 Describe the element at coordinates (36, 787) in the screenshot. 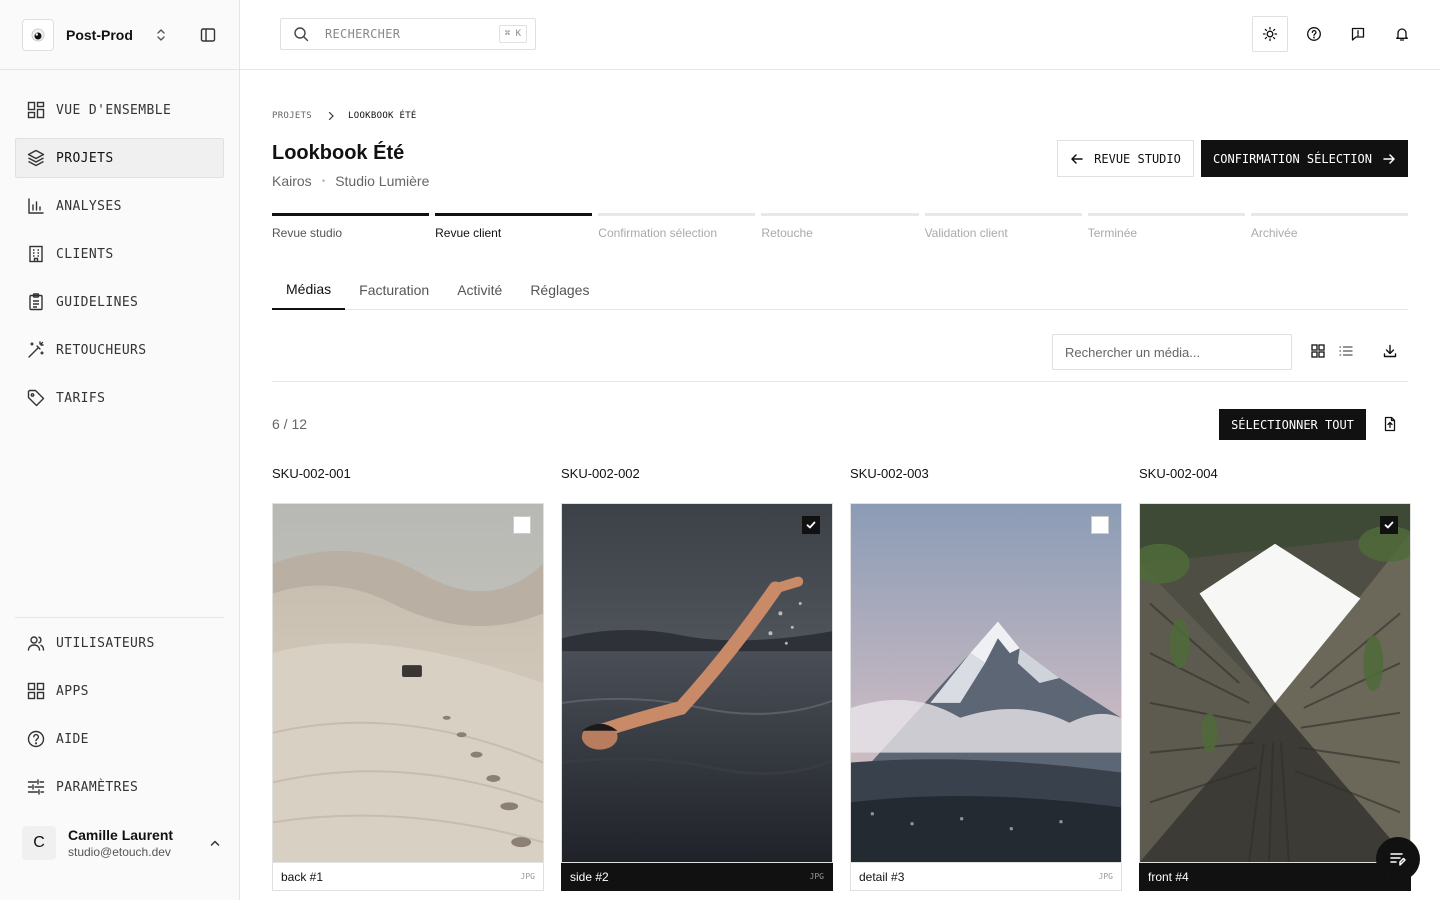

I see `sliders-icon` at that location.